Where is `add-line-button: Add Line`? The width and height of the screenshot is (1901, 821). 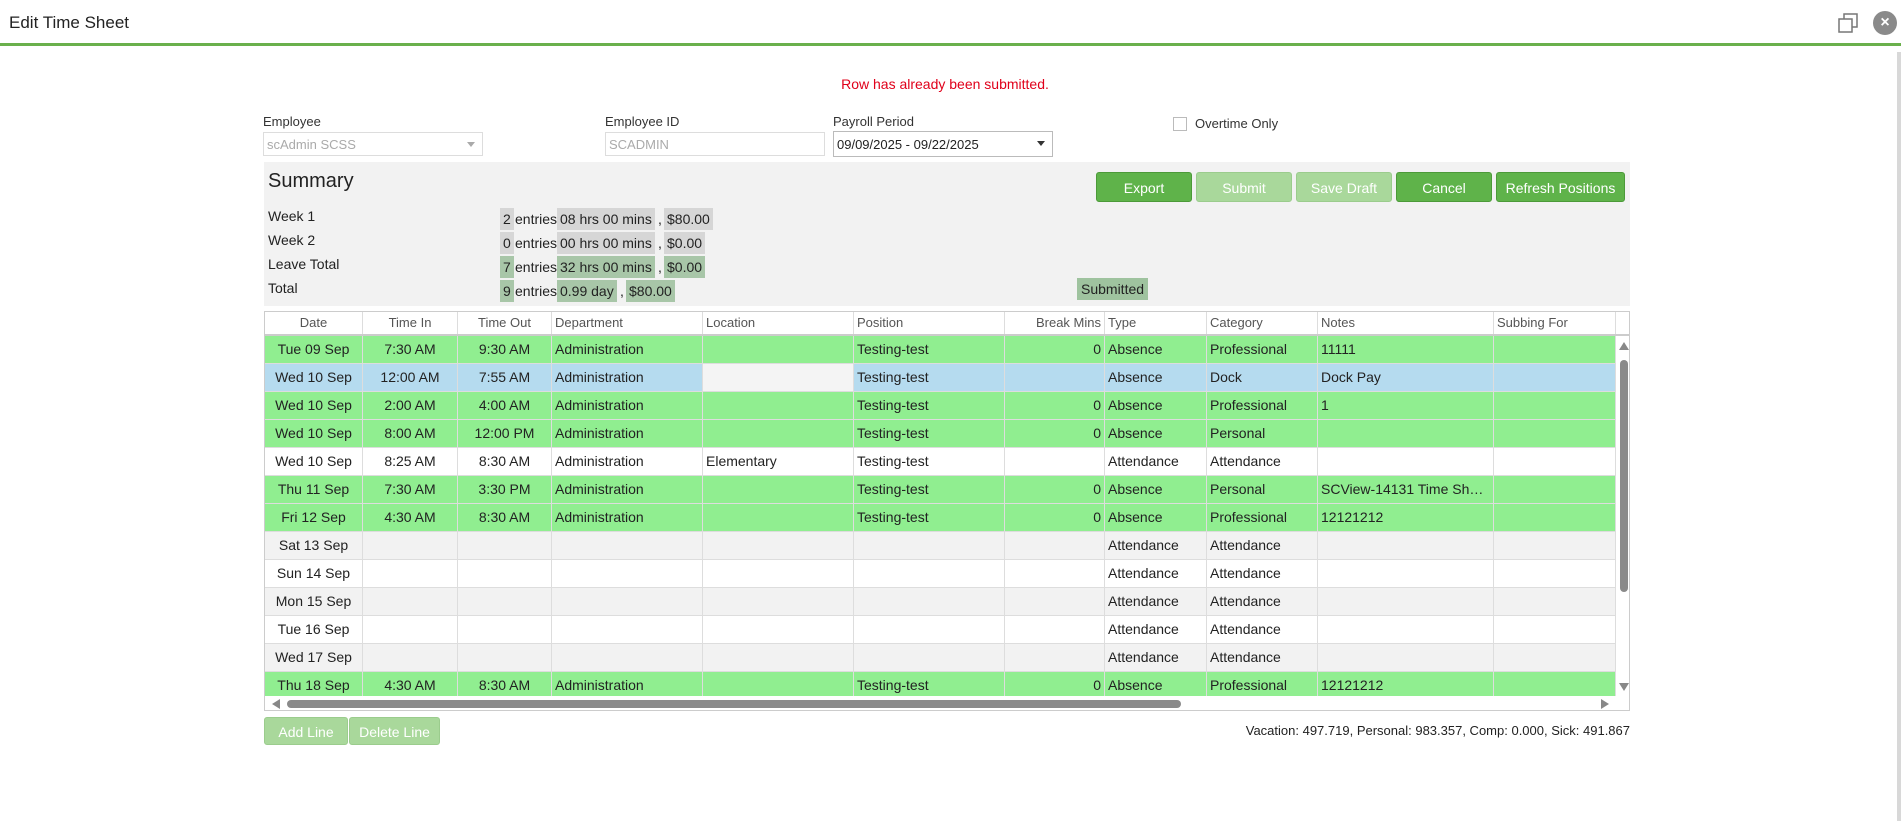
add-line-button: Add Line is located at coordinates (306, 731).